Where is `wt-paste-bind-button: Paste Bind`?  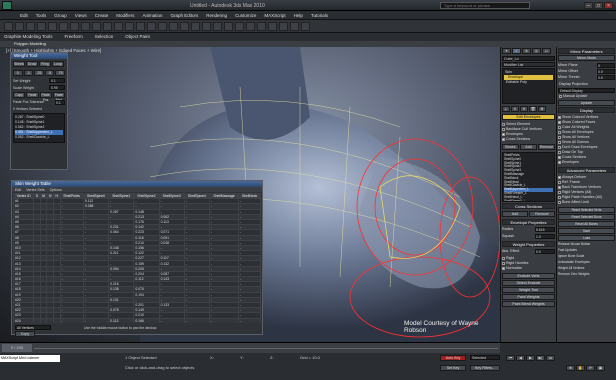
wt-paste-bind-button: Paste Bind is located at coordinates (58, 97).